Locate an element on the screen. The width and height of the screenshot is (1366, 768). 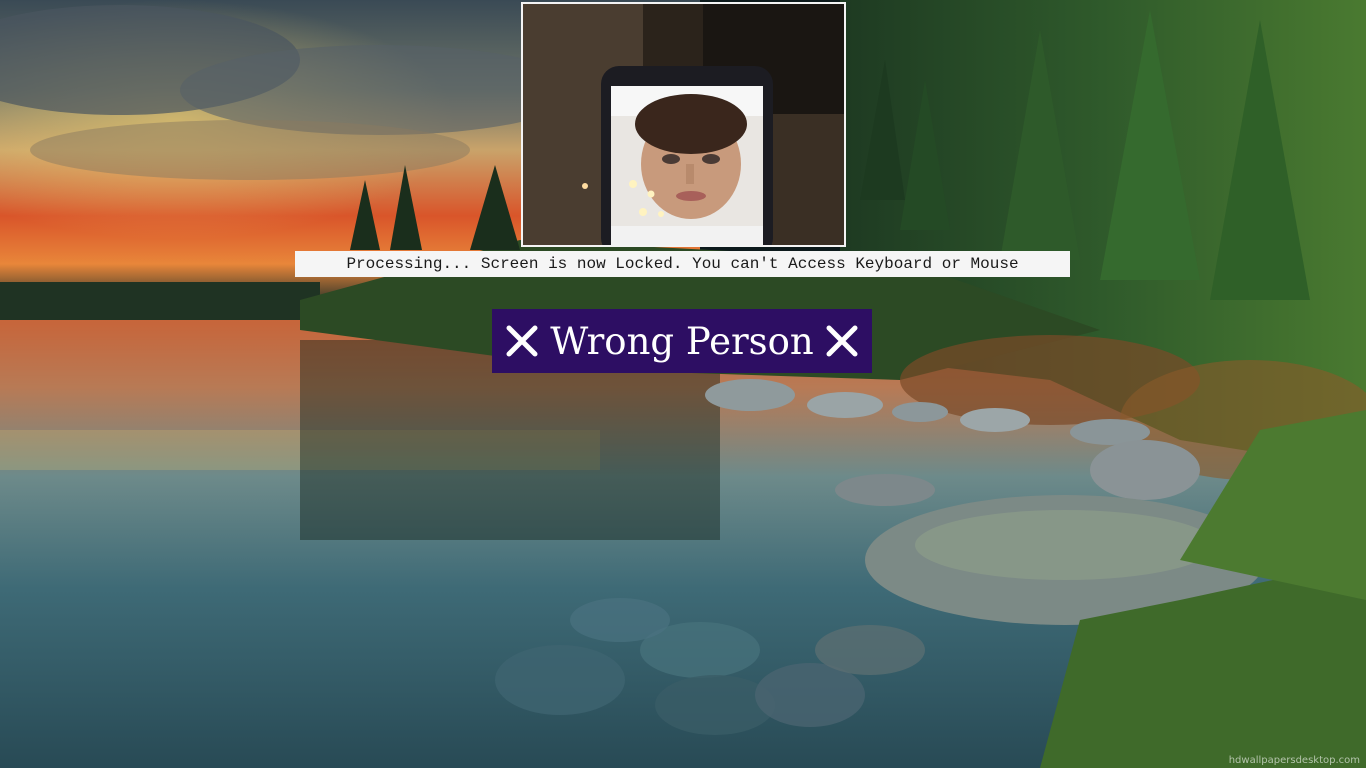
webcam-preview is located at coordinates (683, 124).